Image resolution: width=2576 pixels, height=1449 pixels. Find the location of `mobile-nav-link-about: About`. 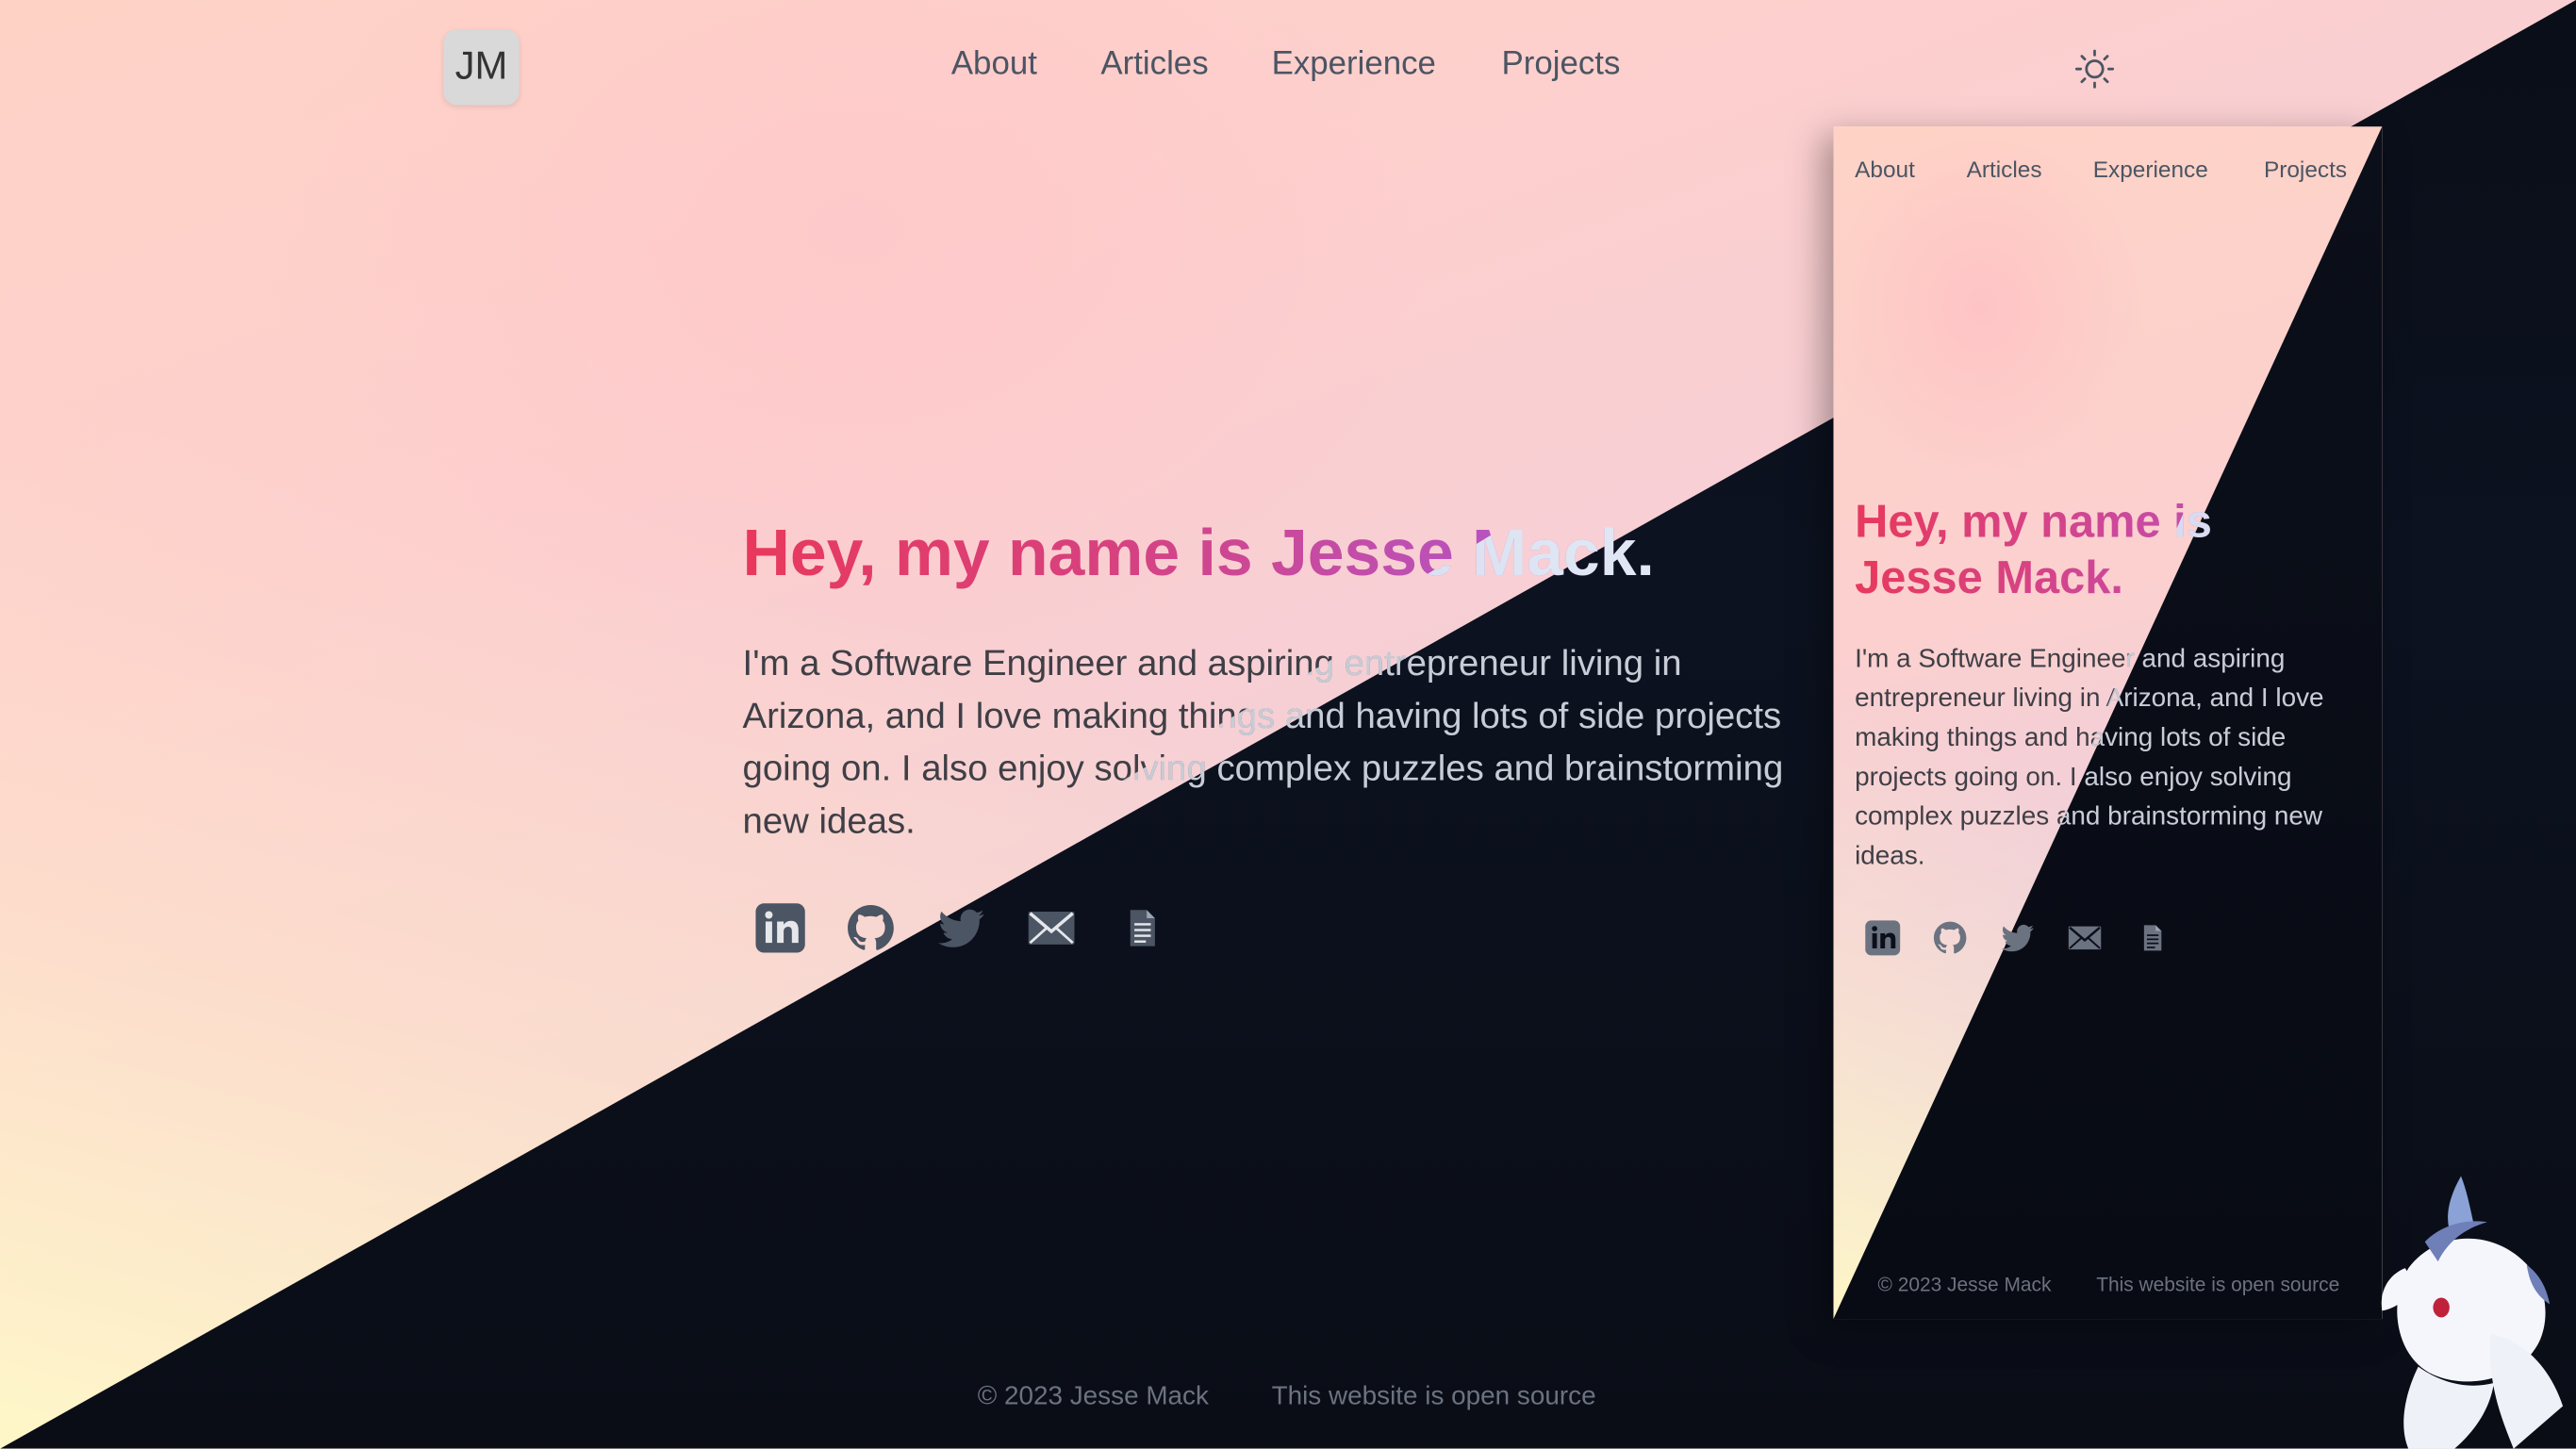

mobile-nav-link-about: About is located at coordinates (1885, 169).